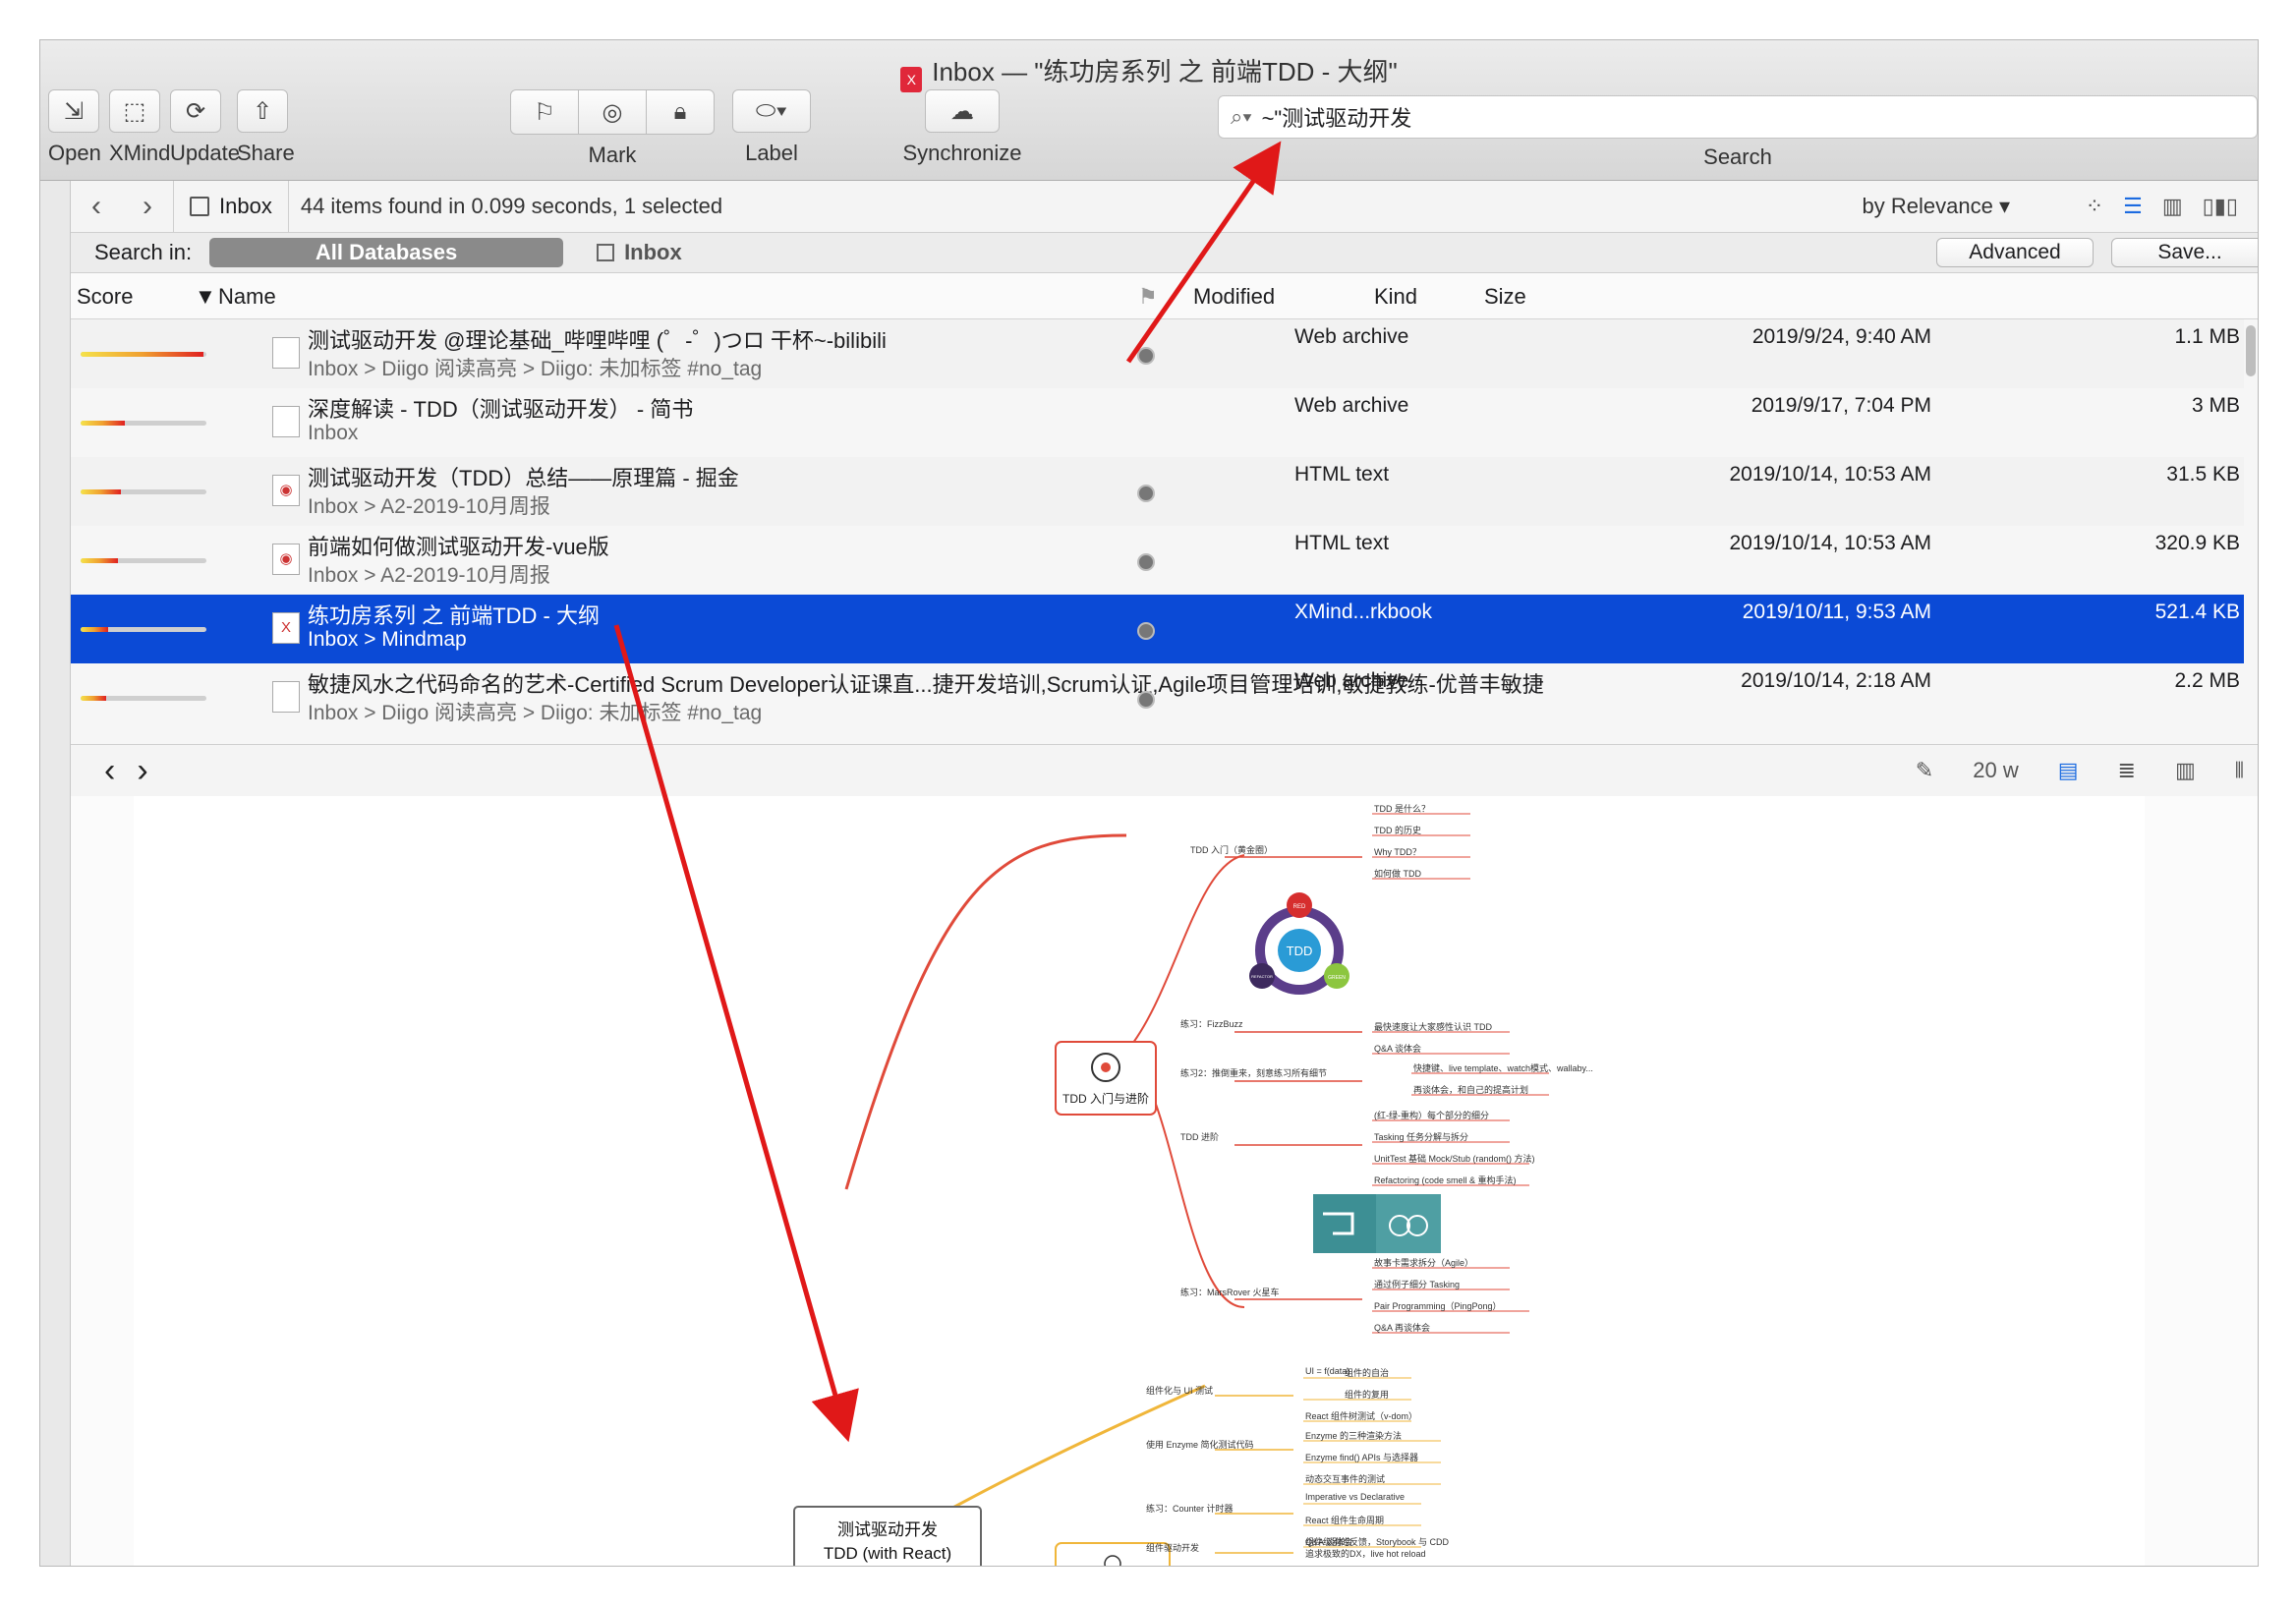 This screenshot has height=1604, width=2296. I want to click on column-modified: Modified, so click(1234, 297).